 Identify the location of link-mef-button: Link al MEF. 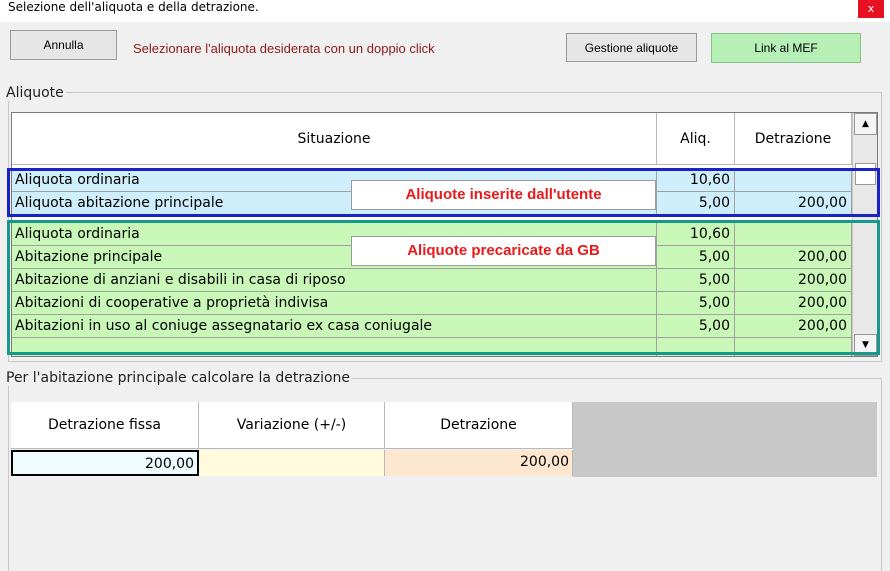
(786, 48).